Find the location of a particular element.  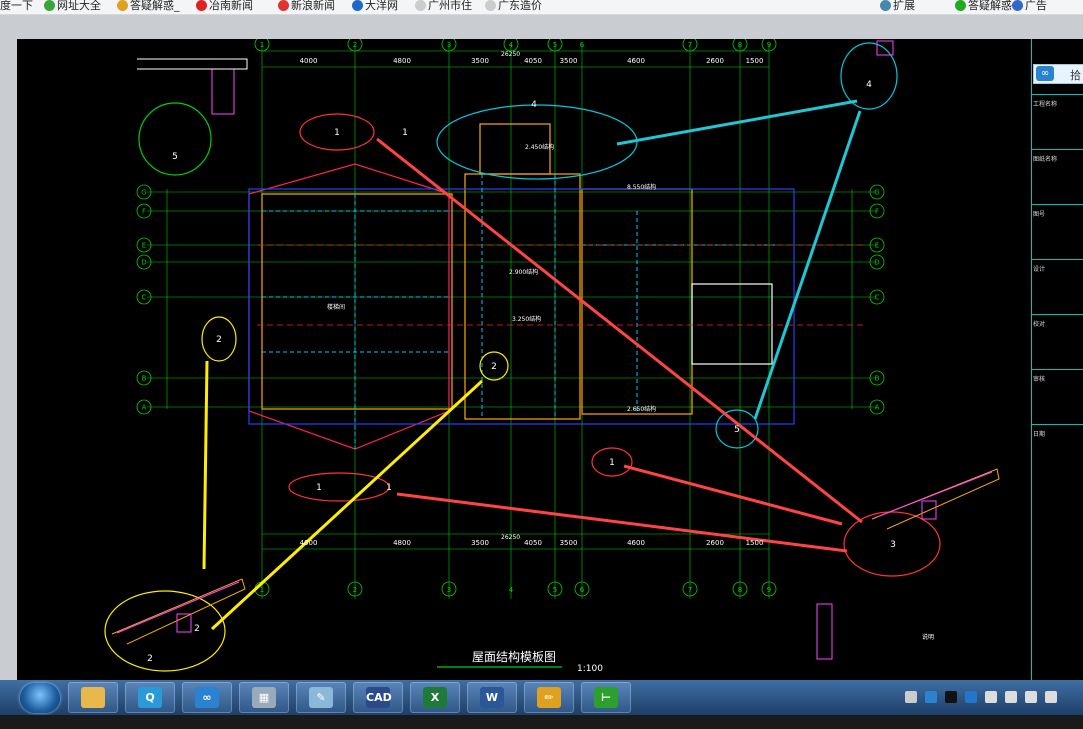

column-dimension: 4800 is located at coordinates (402, 543).